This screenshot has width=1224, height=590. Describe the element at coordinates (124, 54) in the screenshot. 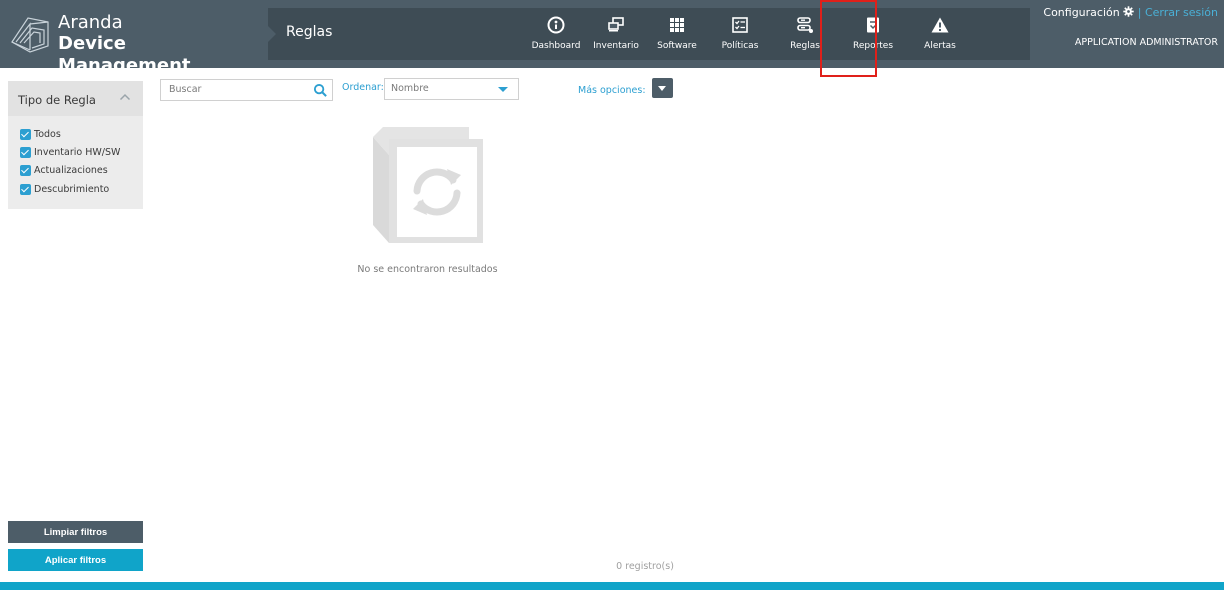

I see `logo-text-product: Device Management` at that location.